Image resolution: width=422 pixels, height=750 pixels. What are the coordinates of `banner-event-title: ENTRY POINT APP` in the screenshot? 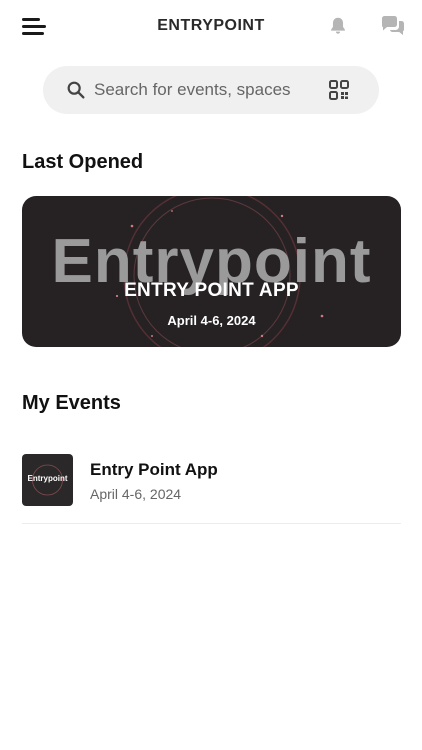 It's located at (211, 290).